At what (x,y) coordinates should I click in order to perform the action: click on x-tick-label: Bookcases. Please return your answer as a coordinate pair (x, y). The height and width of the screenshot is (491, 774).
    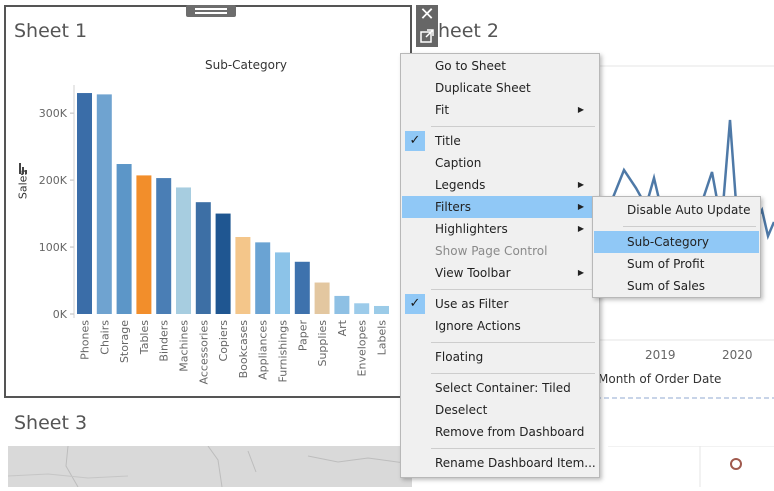
    Looking at the image, I should click on (243, 349).